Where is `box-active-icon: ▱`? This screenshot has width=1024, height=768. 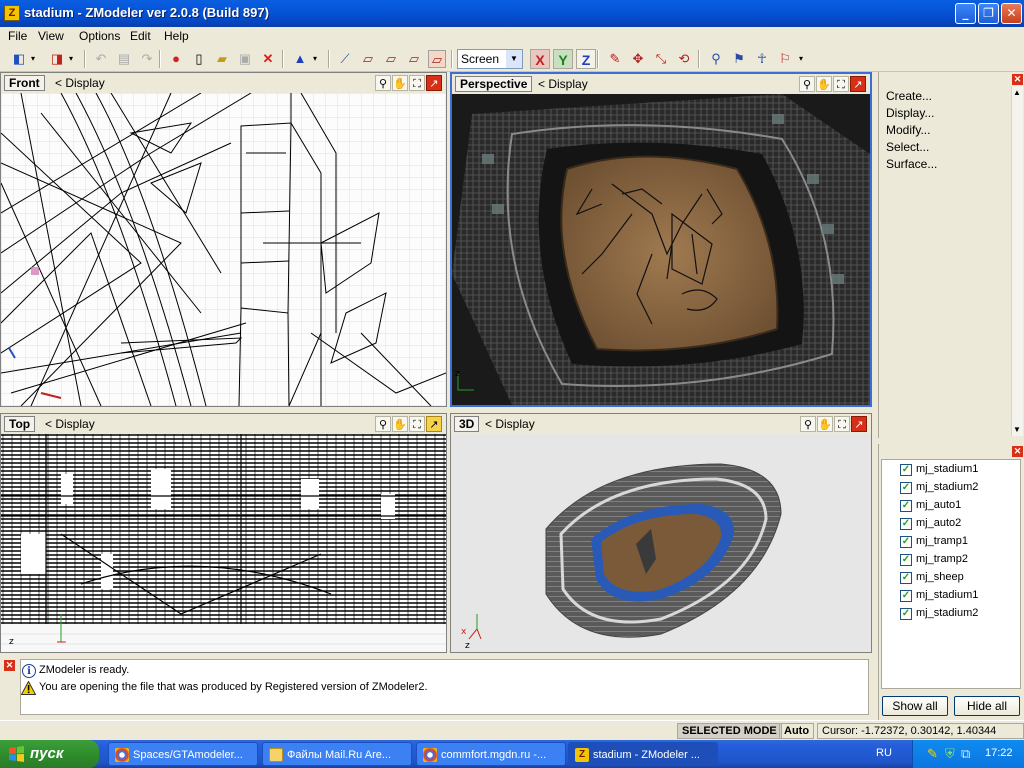 box-active-icon: ▱ is located at coordinates (437, 59).